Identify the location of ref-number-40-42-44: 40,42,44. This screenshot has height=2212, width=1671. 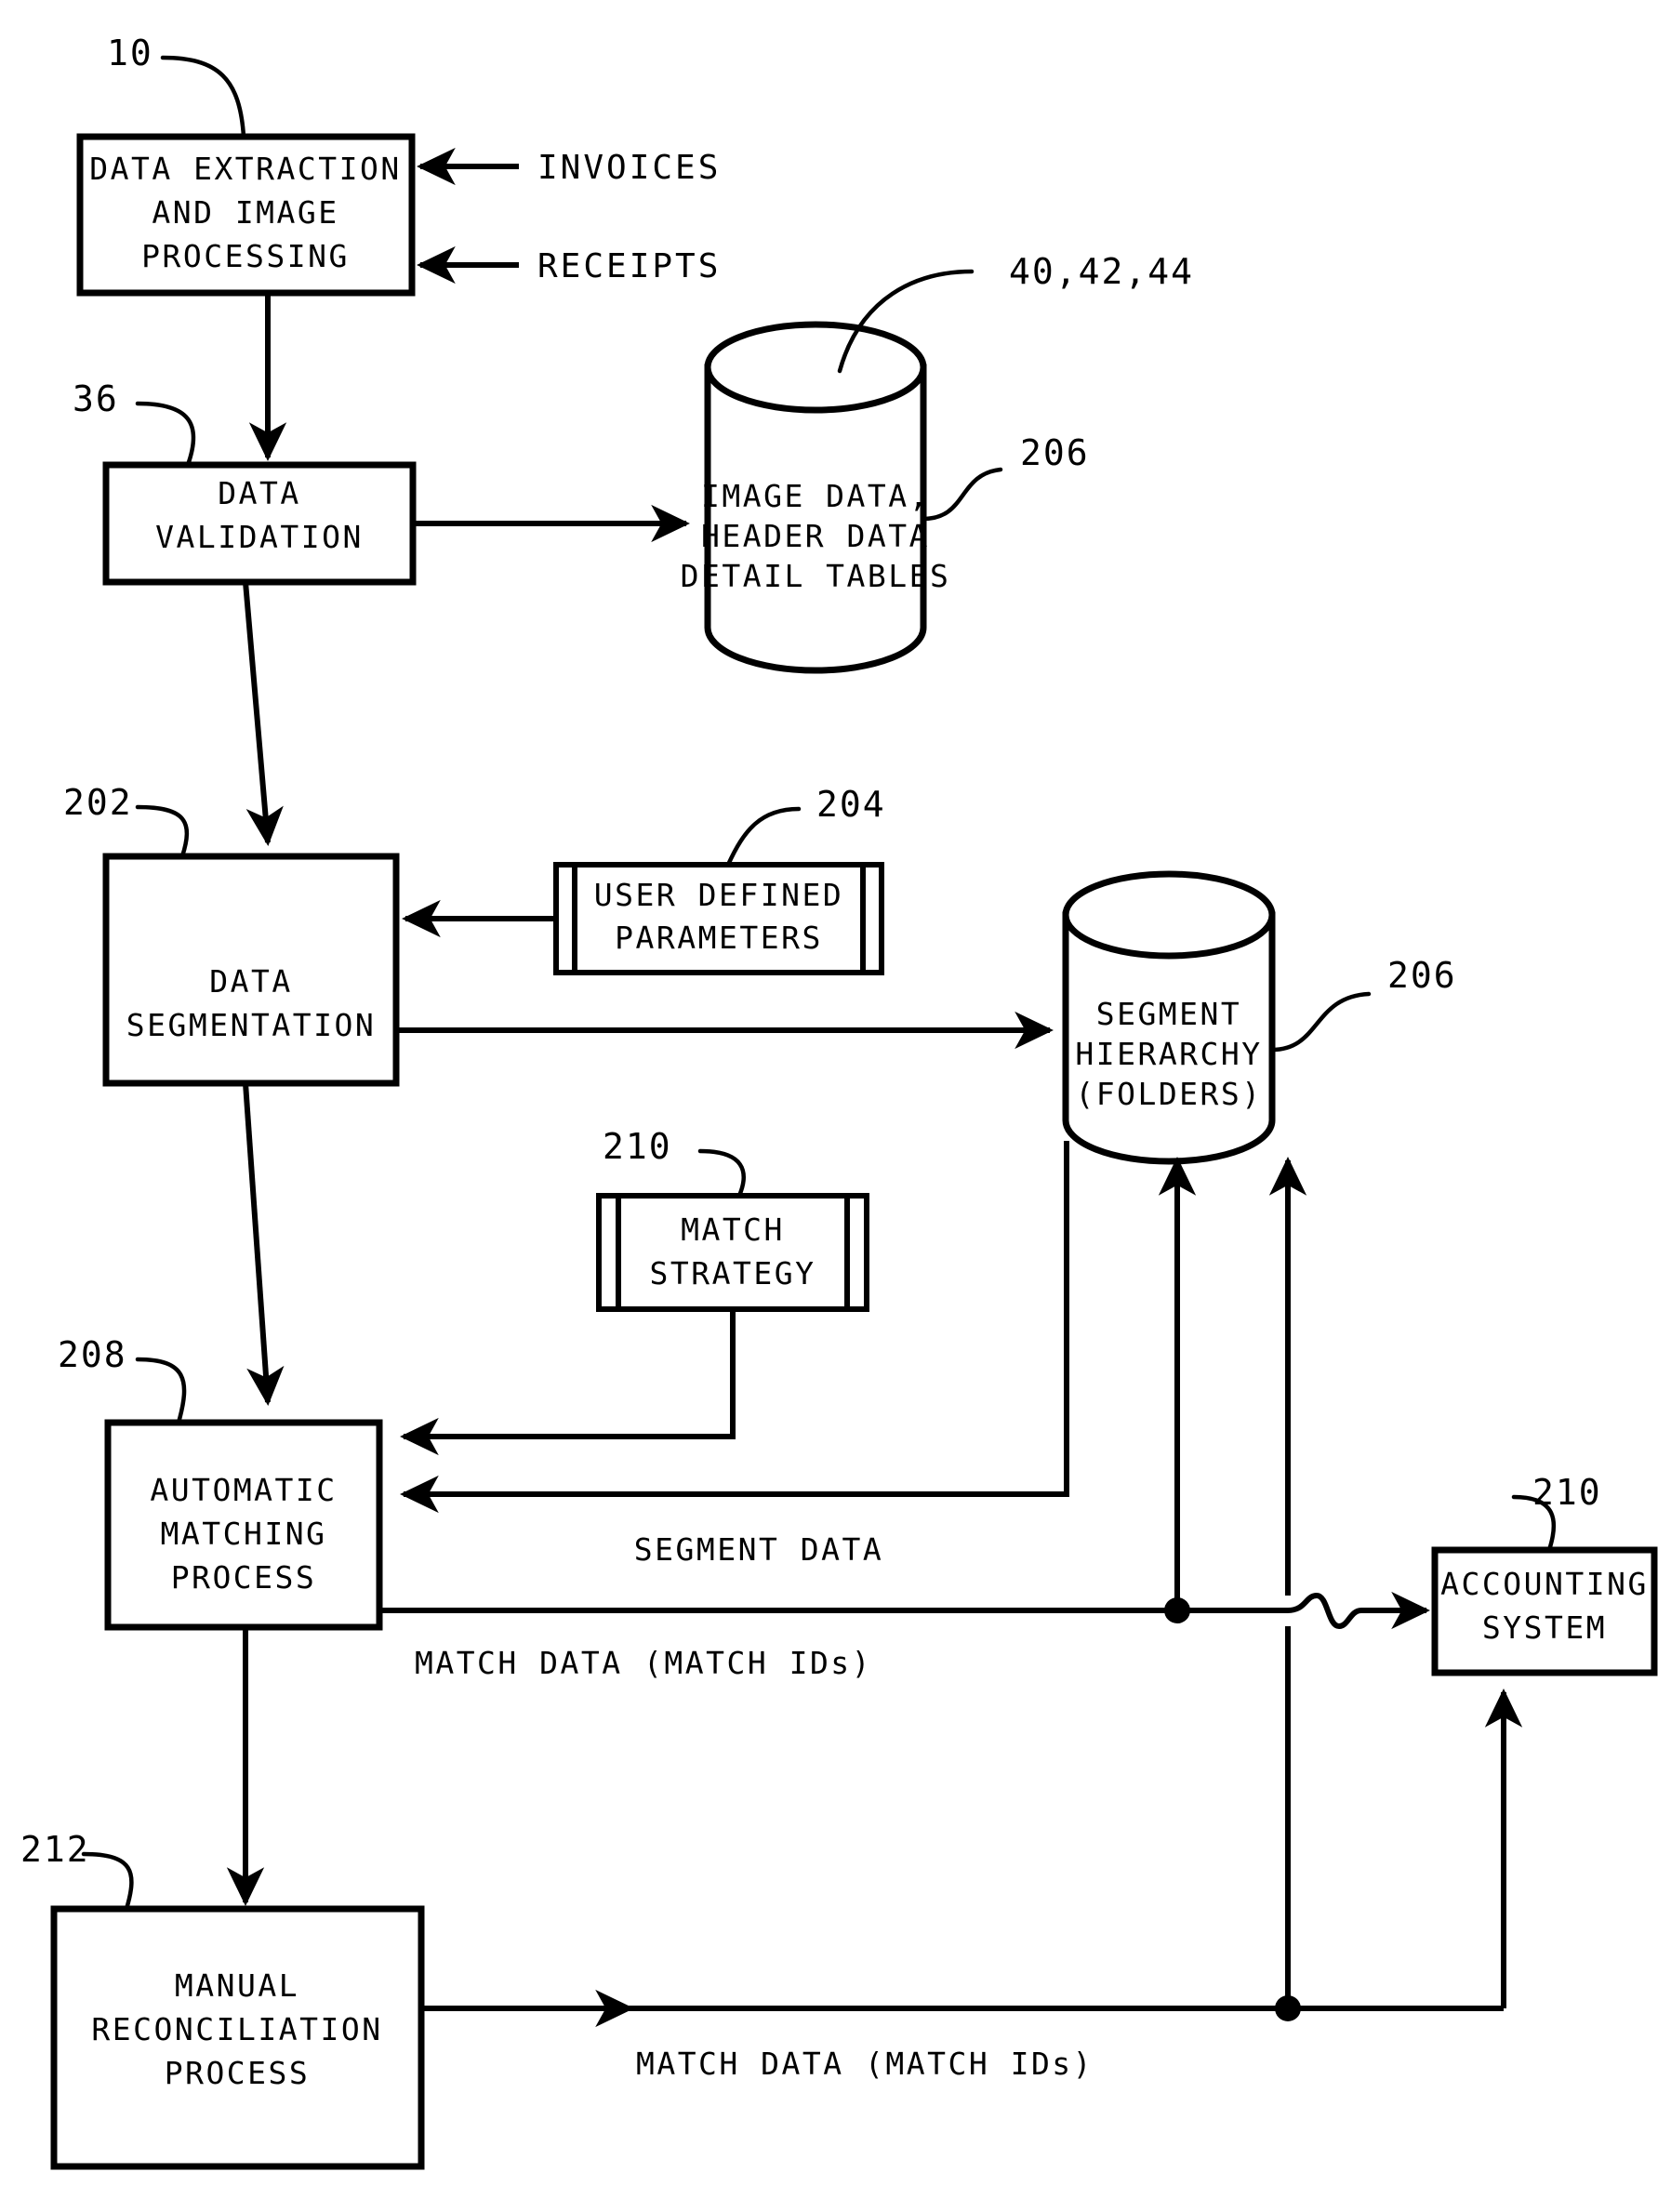
(1101, 271).